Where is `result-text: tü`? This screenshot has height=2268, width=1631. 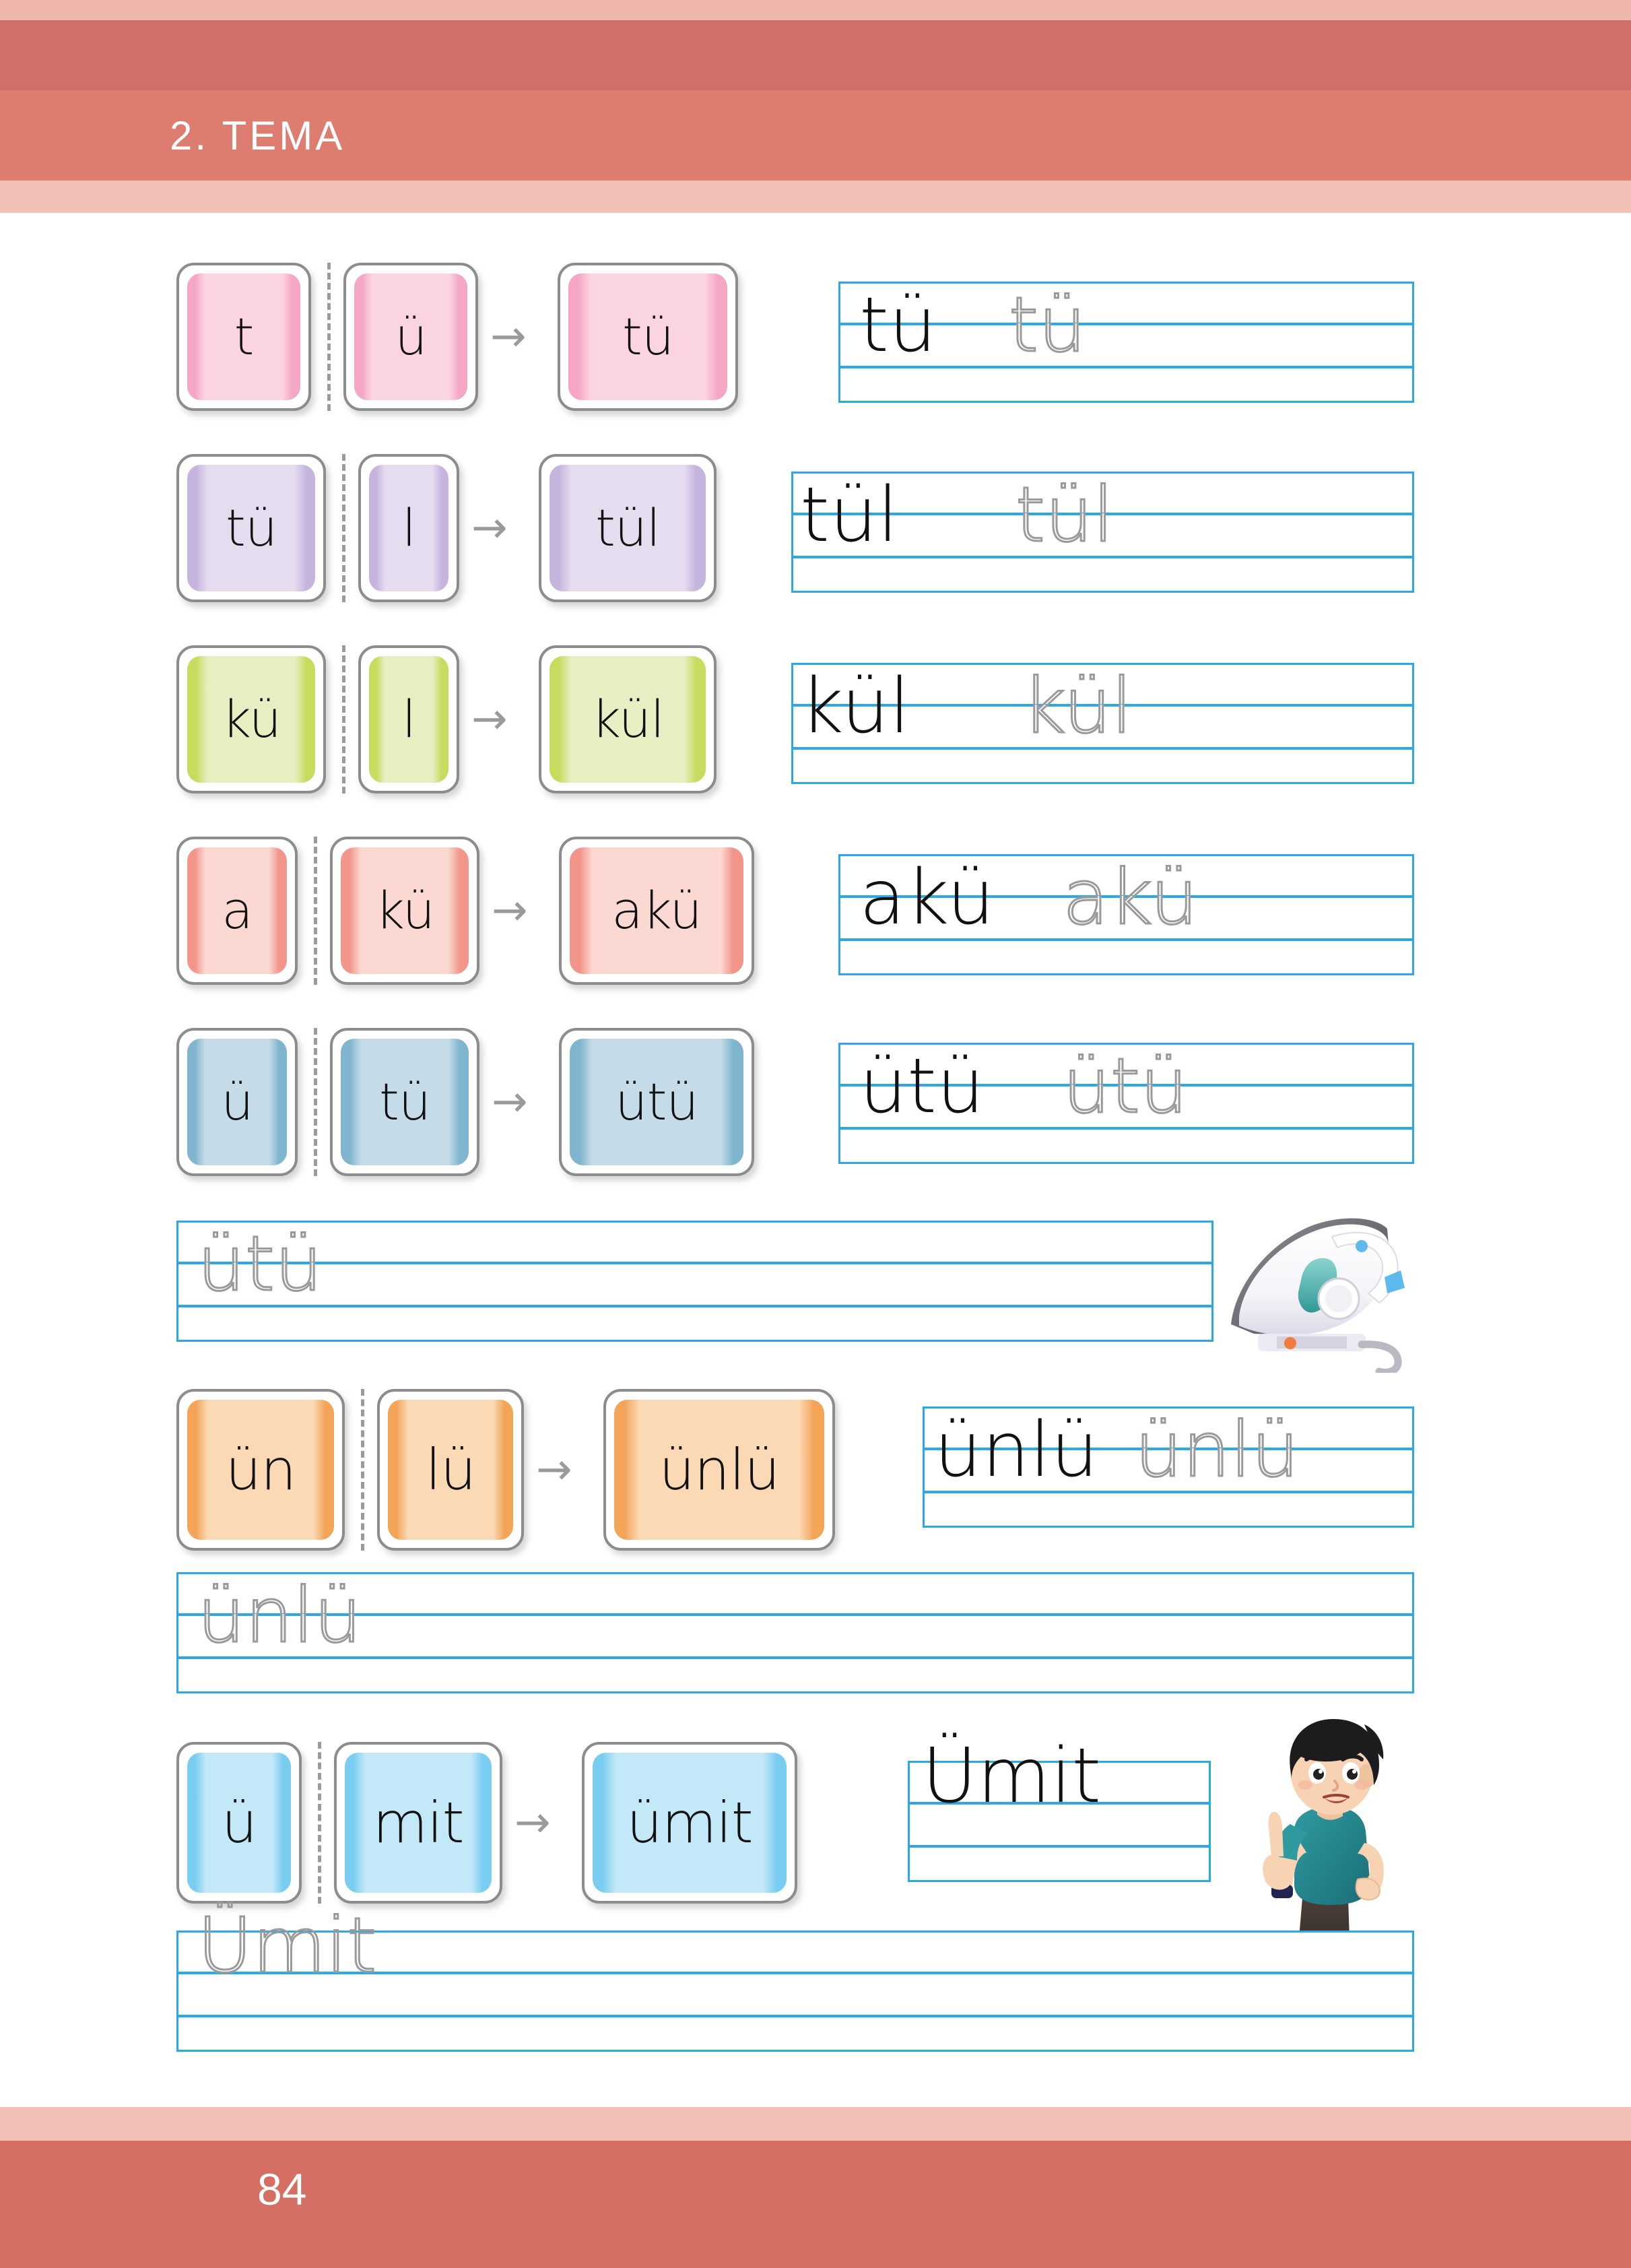
result-text: tü is located at coordinates (648, 336).